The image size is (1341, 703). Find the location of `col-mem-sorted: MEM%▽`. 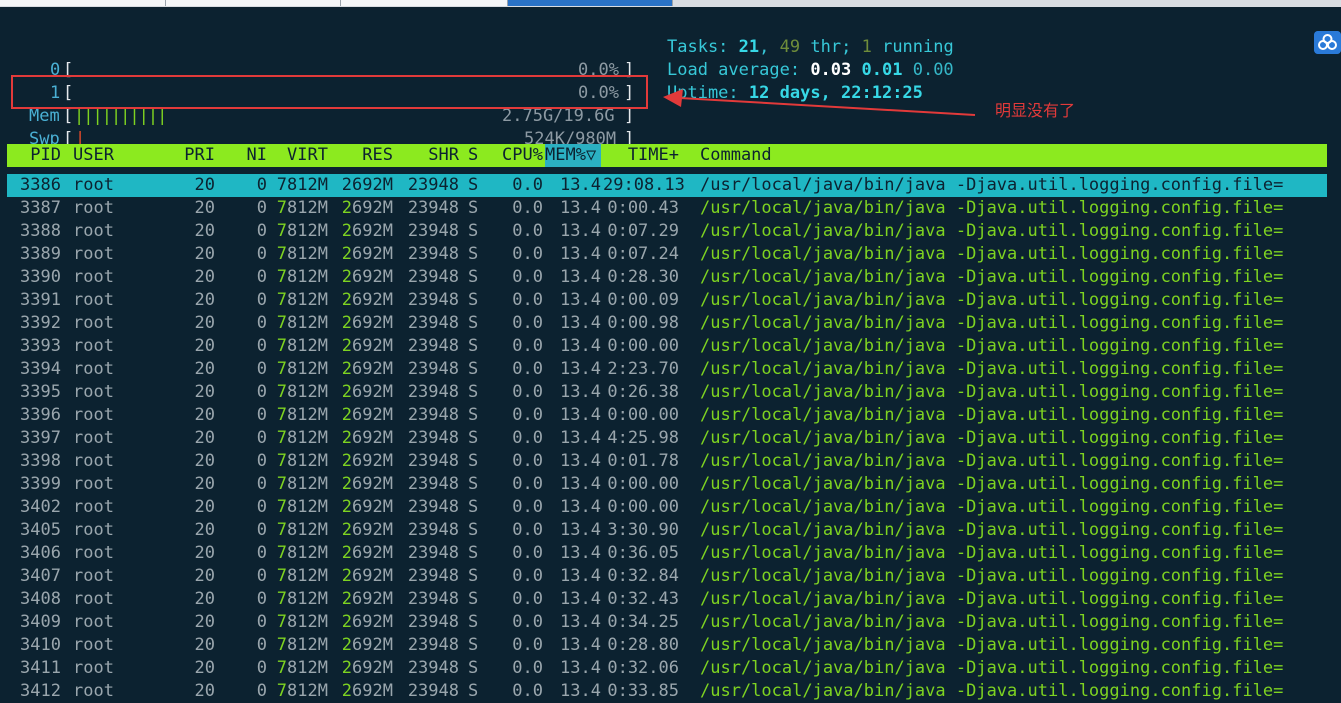

col-mem-sorted: MEM%▽ is located at coordinates (573, 155).